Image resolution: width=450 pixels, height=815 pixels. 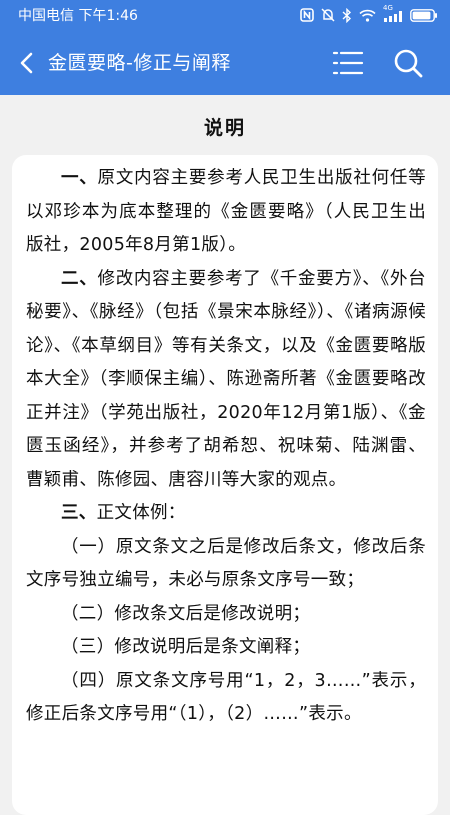 I want to click on paragraph-6: （三）修改说明后是条文阐释；, so click(x=226, y=648).